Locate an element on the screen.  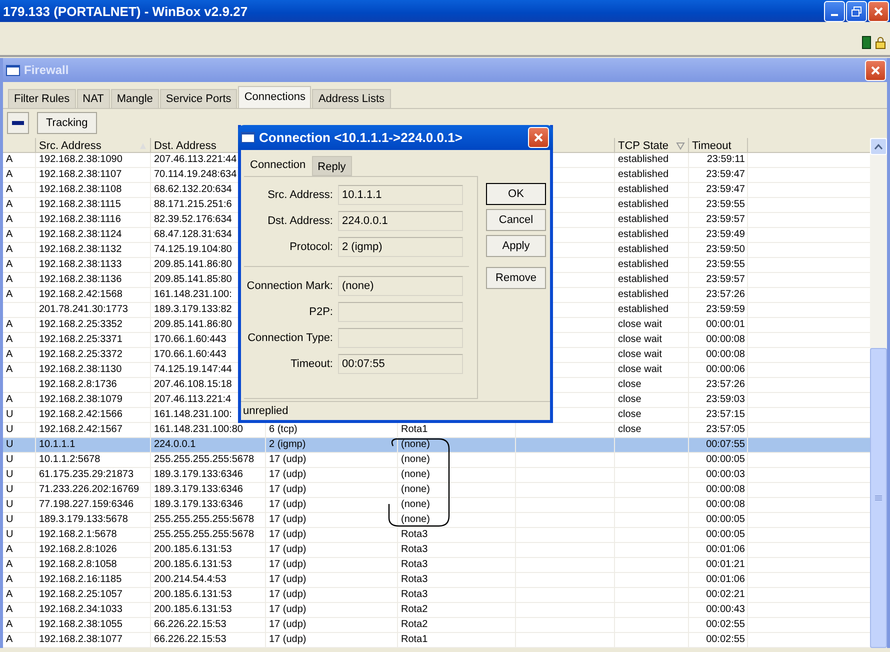
table-row: U 192.168.2.42:1567 161.148.231.100:80 6 (tcp) Rota1 close 23:57:05 is located at coordinates (436, 430).